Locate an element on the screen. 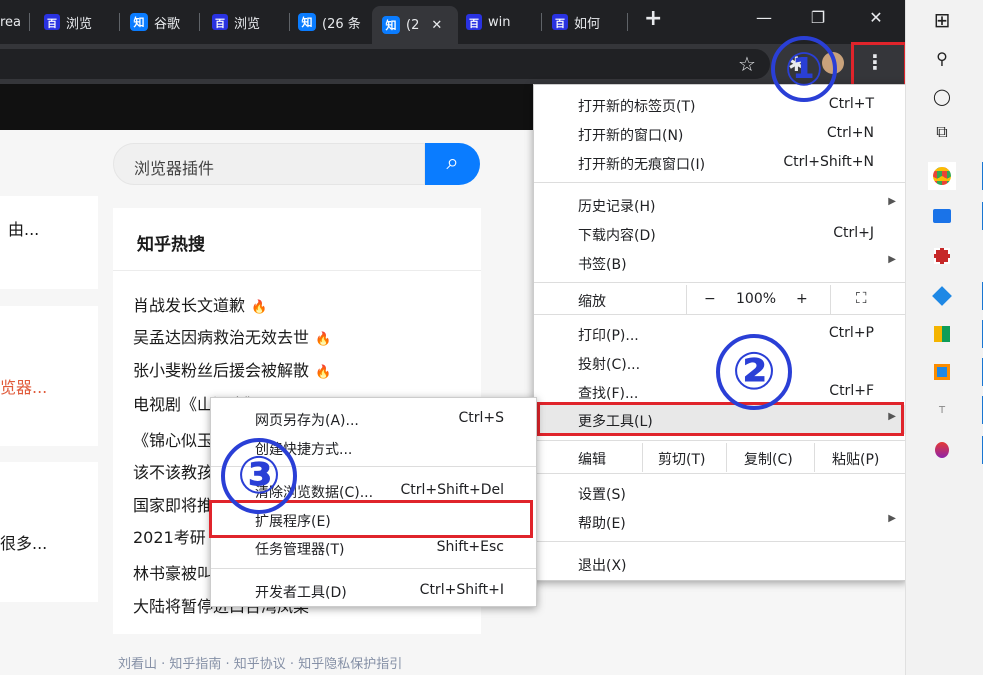  tab-0: rea is located at coordinates (15, 22).